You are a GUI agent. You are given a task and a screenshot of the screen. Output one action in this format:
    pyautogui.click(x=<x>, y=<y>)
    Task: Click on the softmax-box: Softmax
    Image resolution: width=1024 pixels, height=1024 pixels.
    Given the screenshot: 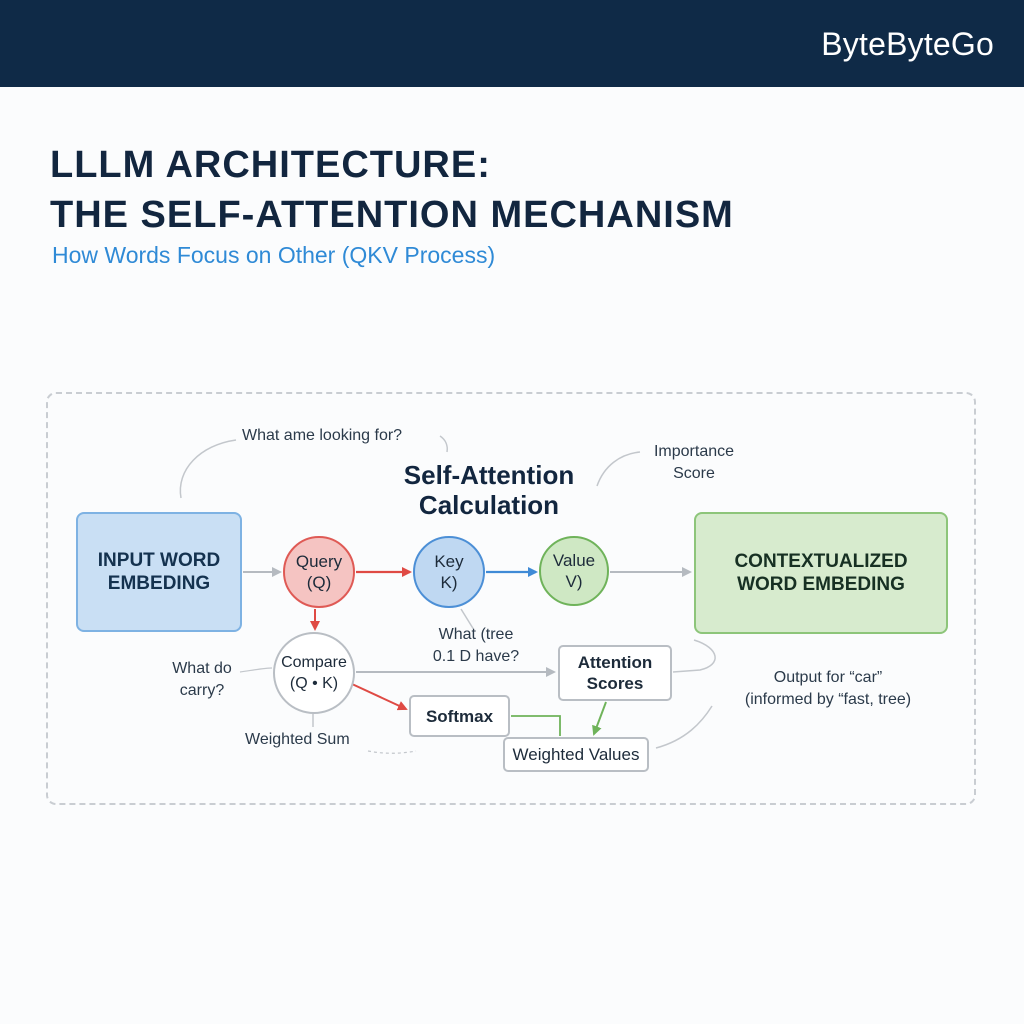 What is the action you would take?
    pyautogui.click(x=459, y=716)
    